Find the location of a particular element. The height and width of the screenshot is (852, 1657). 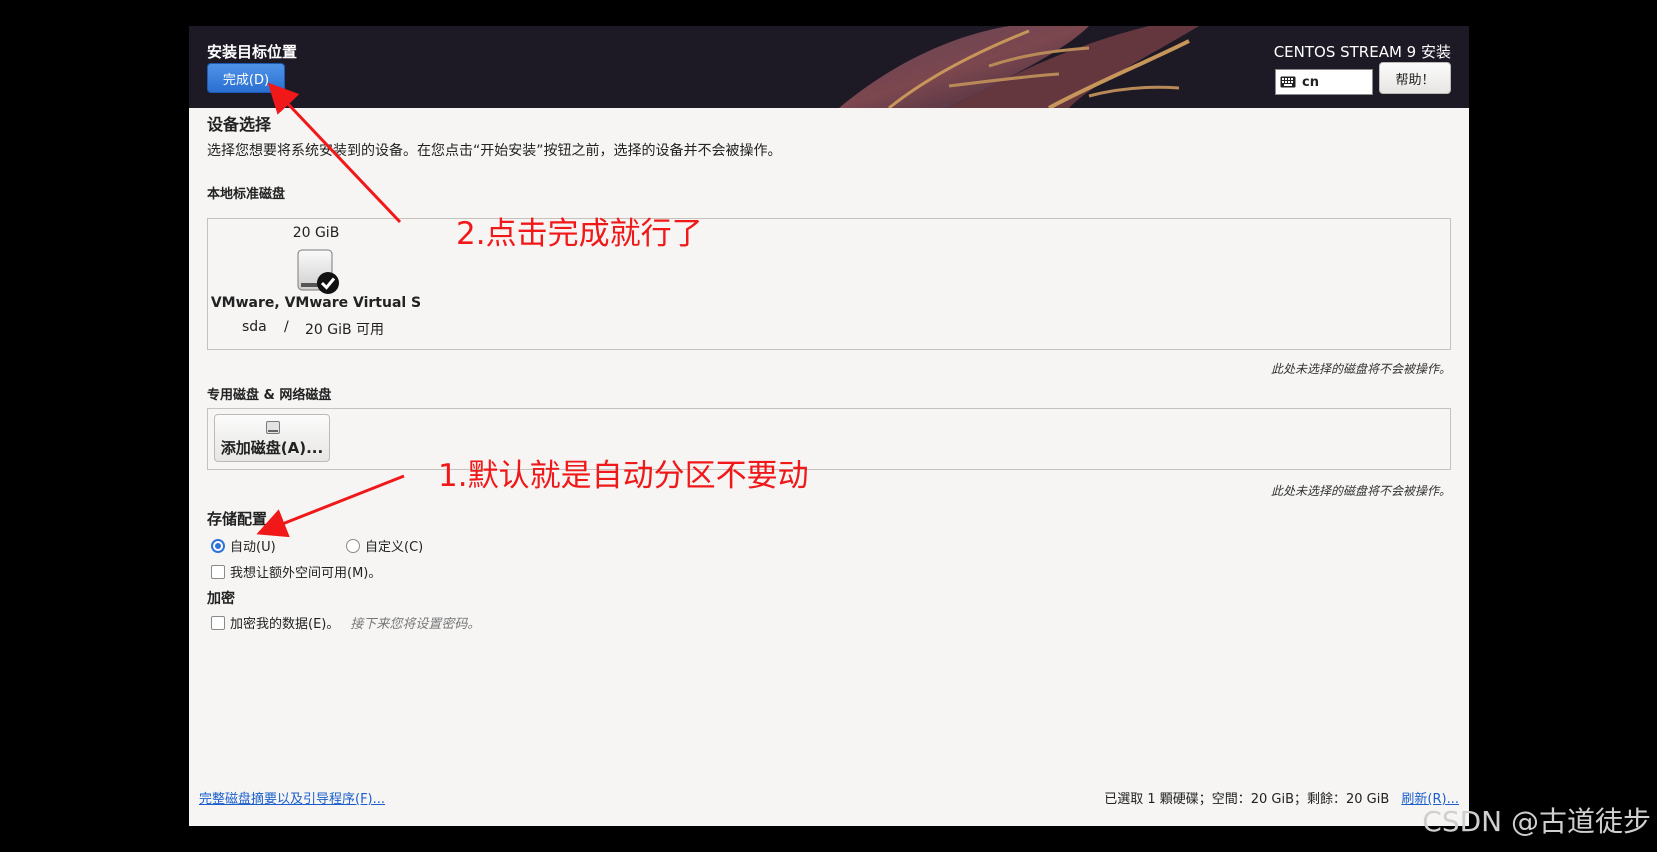

annotation-step2: 2.点击完成就行了 is located at coordinates (579, 234).